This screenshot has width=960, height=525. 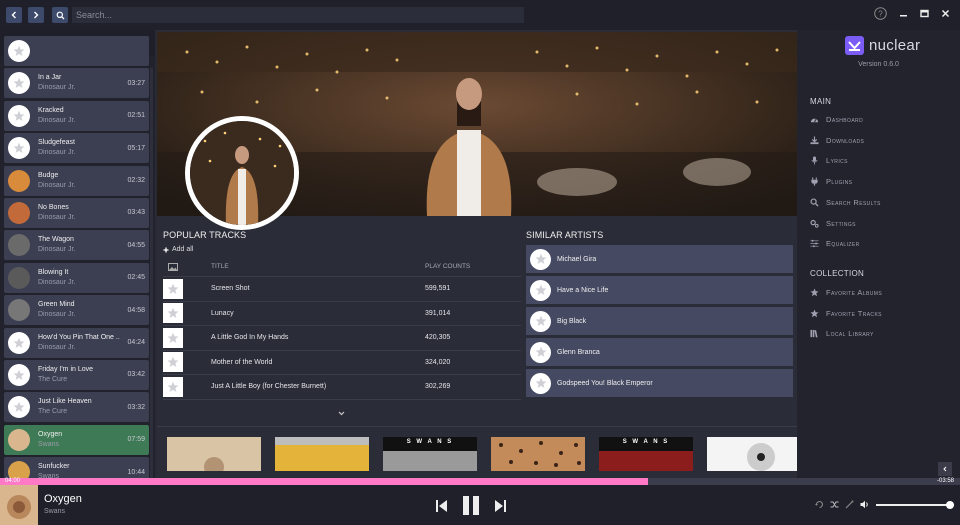 What do you see at coordinates (298, 15) in the screenshot?
I see `search-input` at bounding box center [298, 15].